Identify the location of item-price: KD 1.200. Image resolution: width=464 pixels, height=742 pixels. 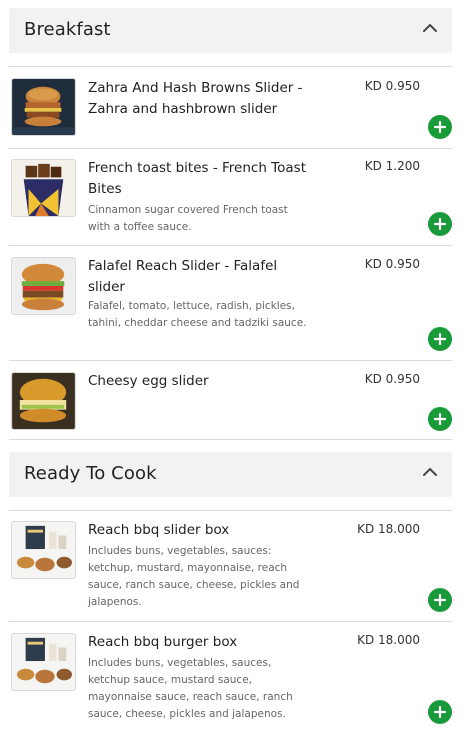
(392, 166).